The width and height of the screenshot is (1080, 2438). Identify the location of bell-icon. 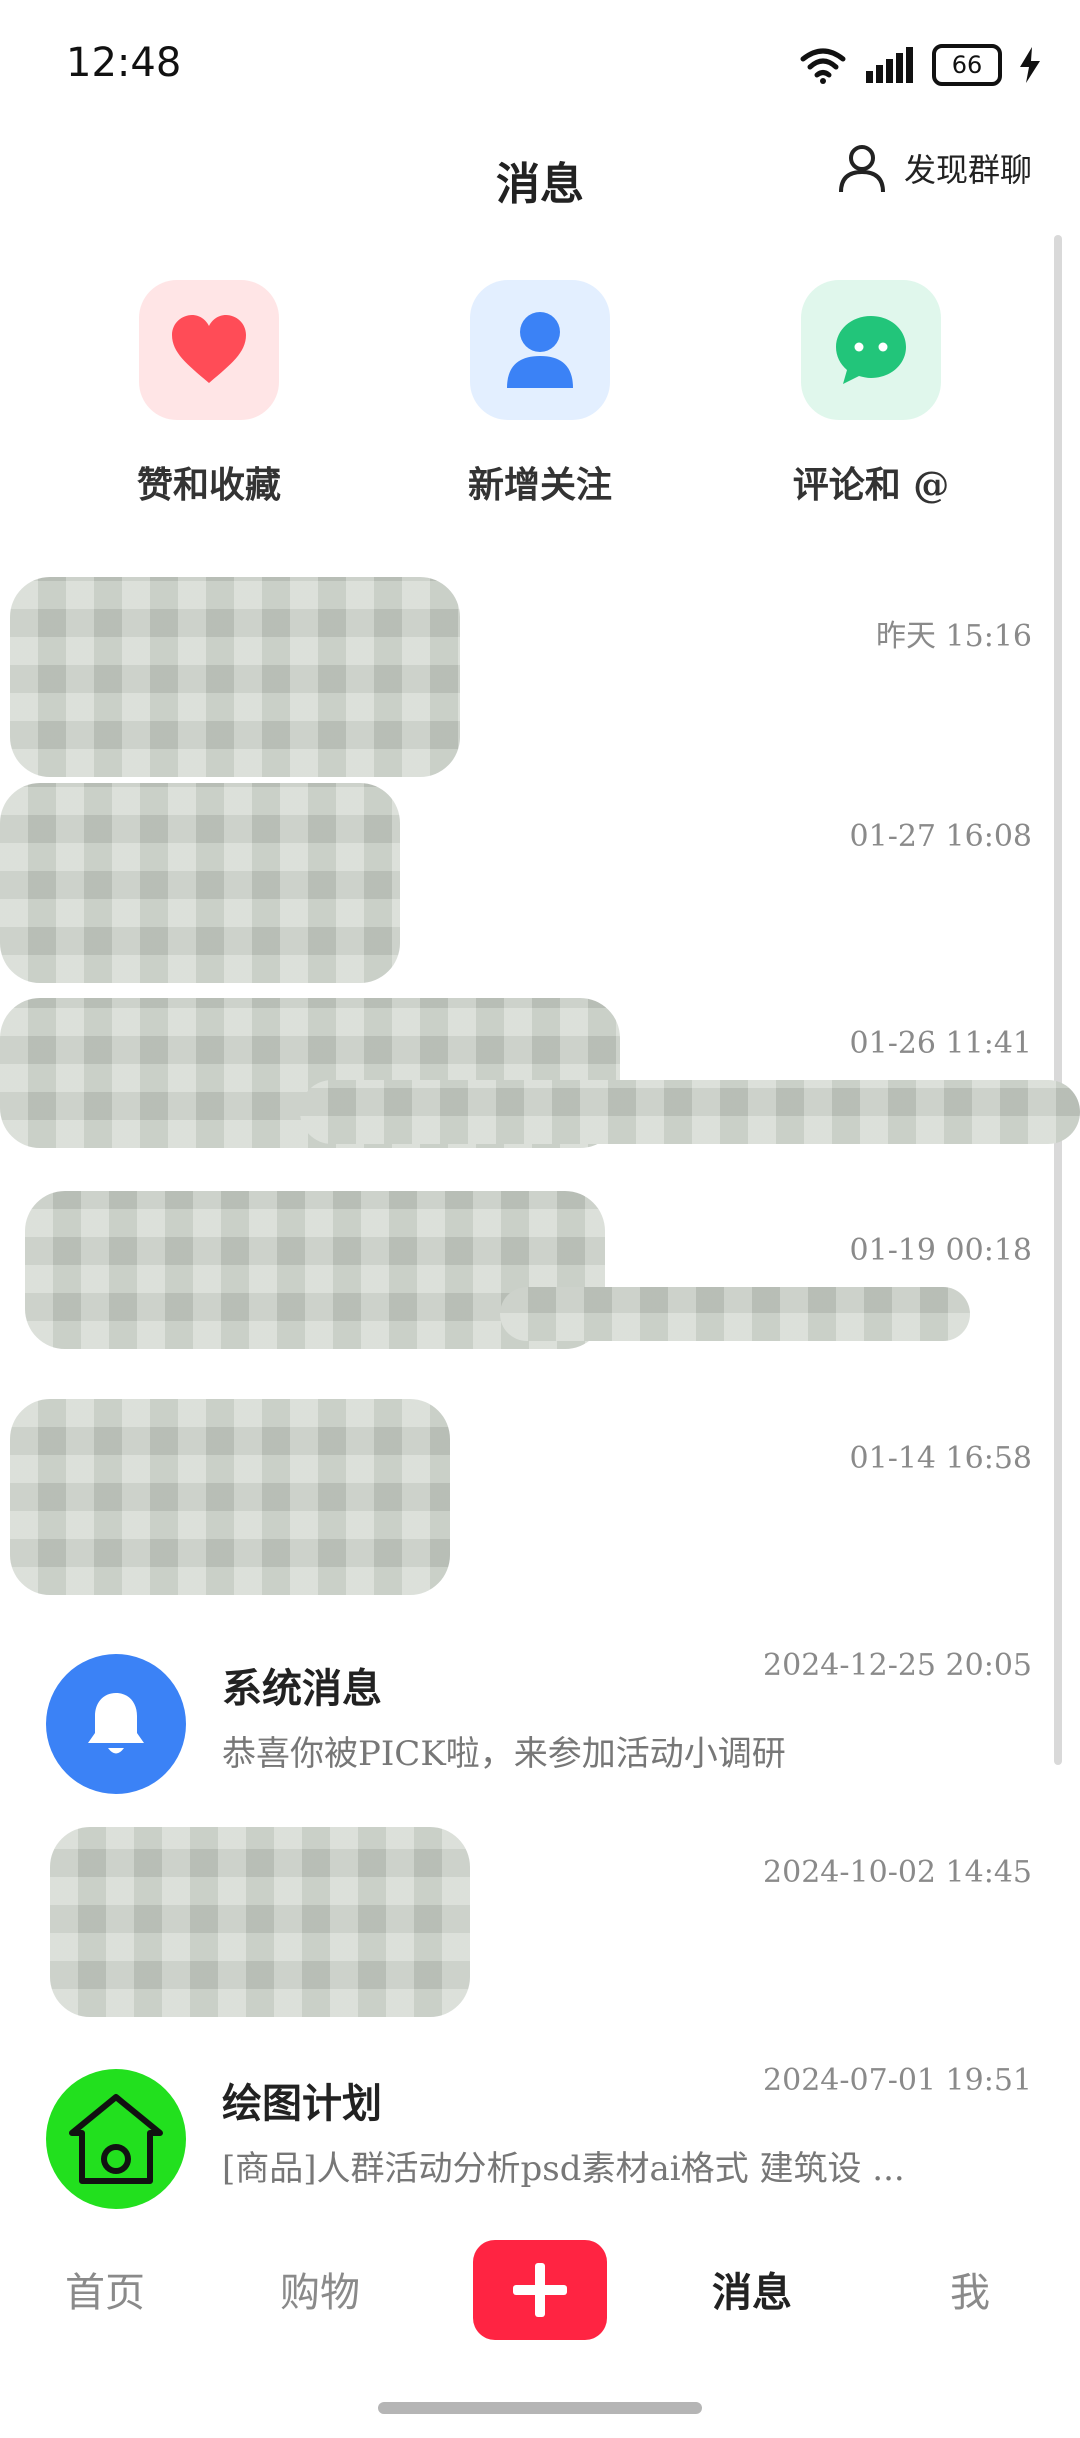
(116, 1723).